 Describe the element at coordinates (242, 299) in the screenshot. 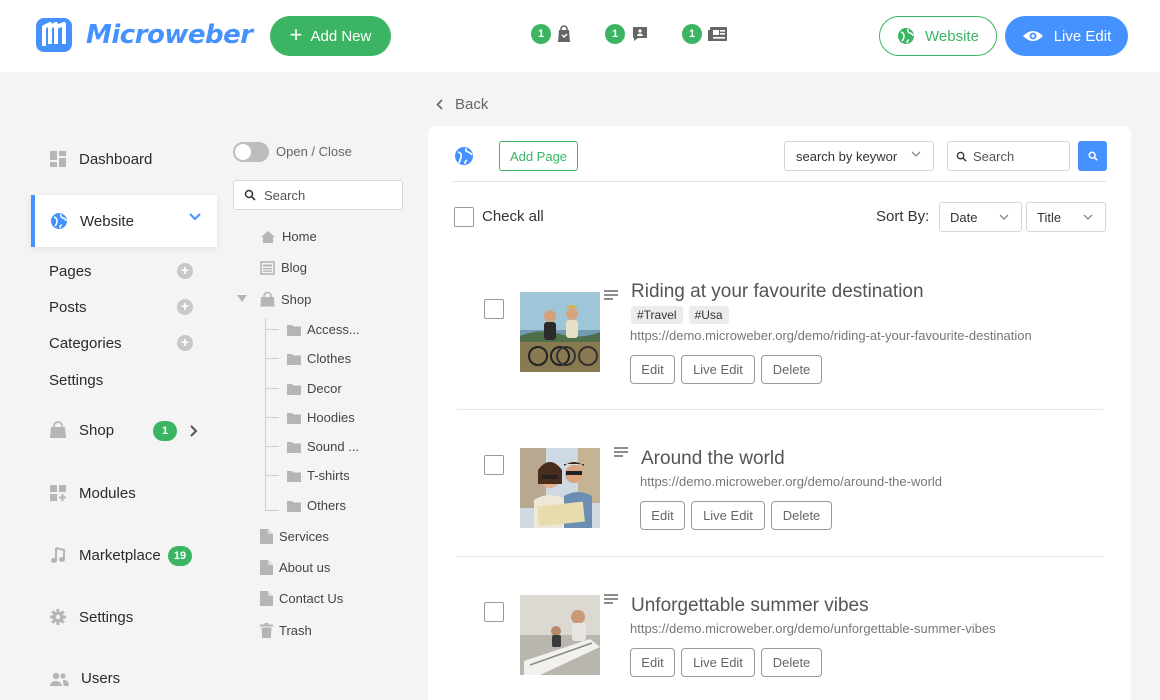

I see `caret-down-icon` at that location.